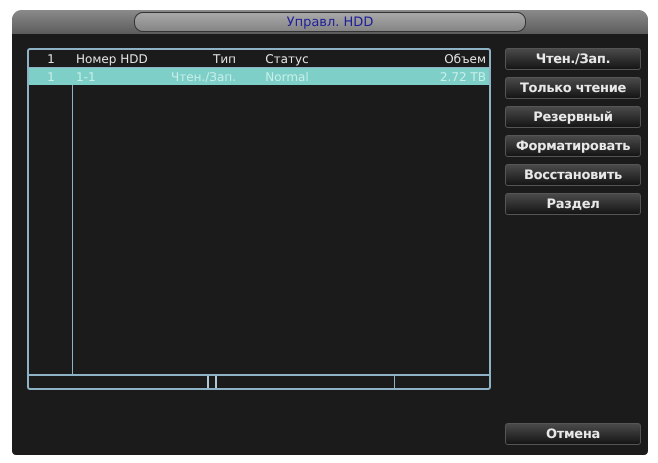  I want to click on column-header: Объем, so click(465, 59).